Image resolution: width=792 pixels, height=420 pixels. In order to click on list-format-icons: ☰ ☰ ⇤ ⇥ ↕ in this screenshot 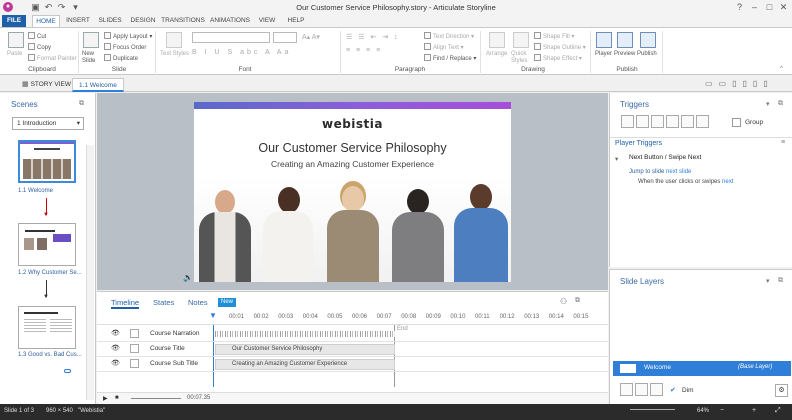, I will do `click(373, 37)`.